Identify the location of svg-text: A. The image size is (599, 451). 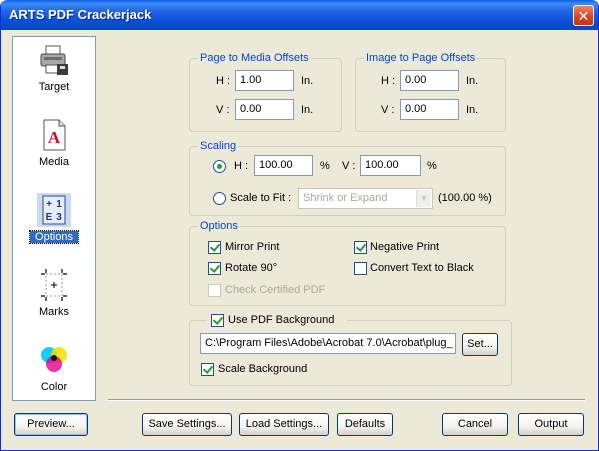
(54, 137).